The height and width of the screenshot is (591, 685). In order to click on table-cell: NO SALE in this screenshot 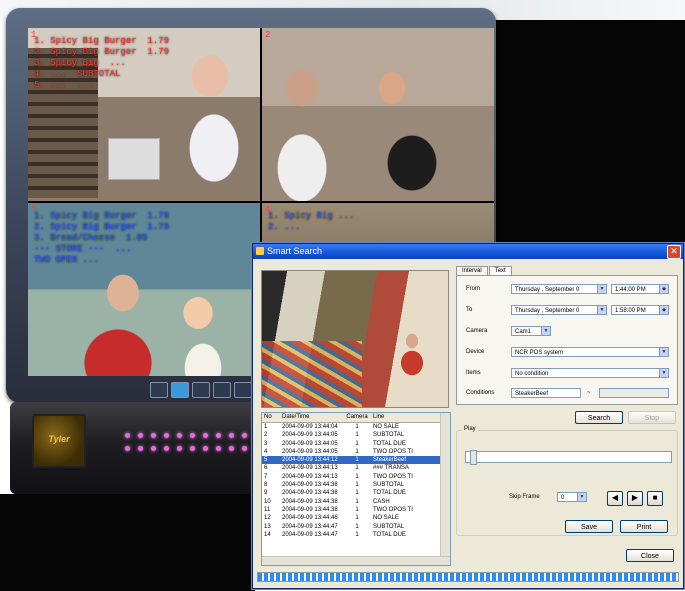, I will do `click(386, 427)`.